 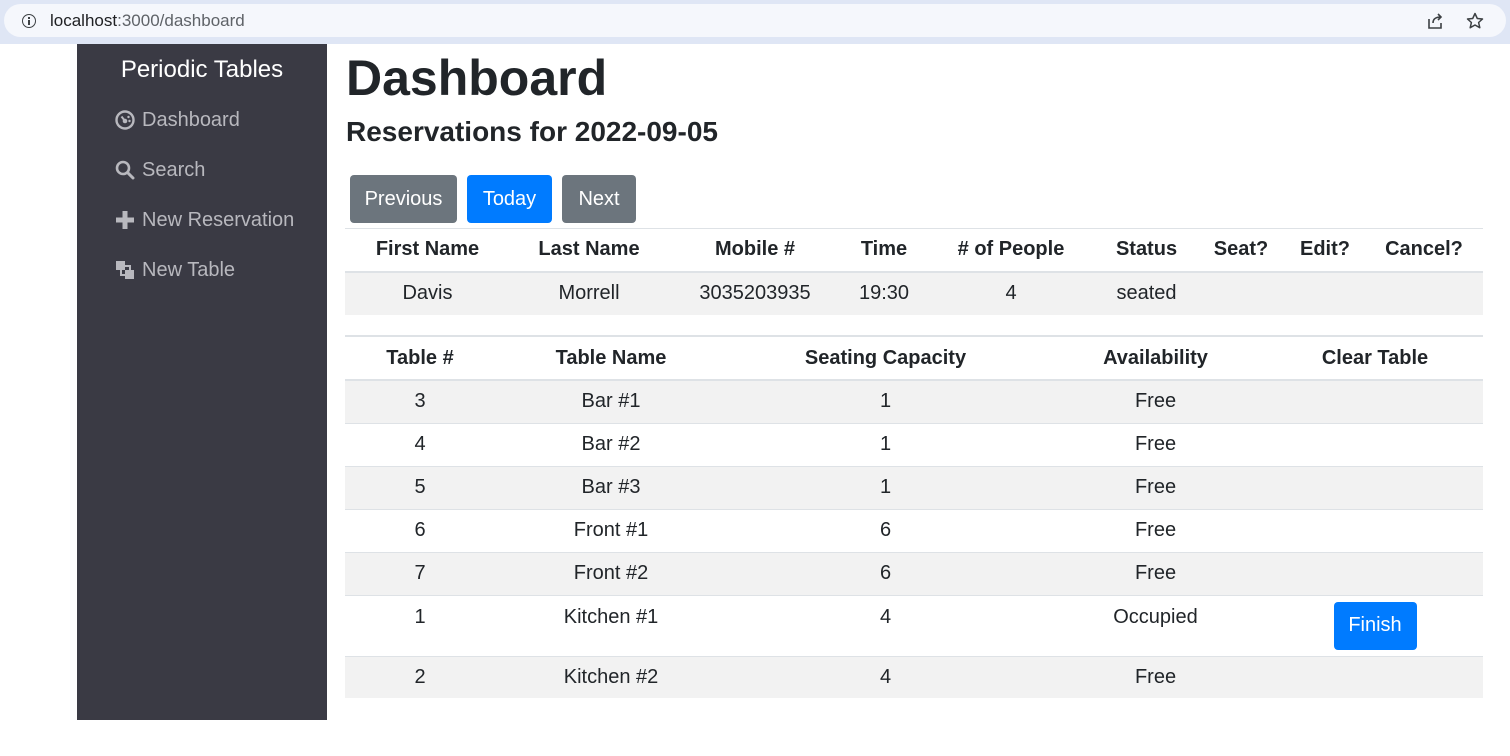 I want to click on dashboard-icon, so click(x=125, y=120).